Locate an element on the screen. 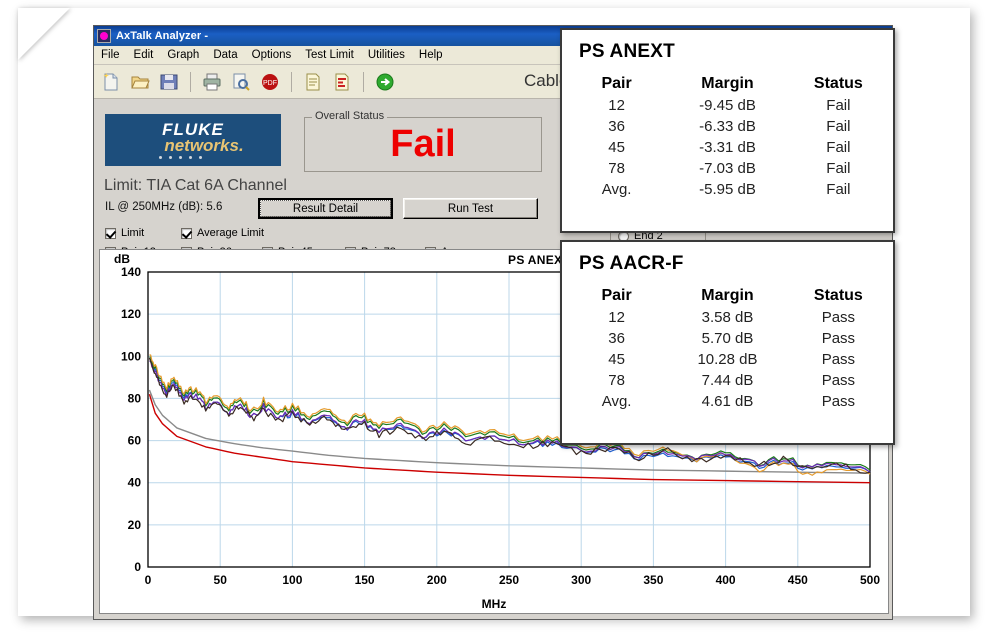 The image size is (992, 639). cell-margin: -7.03 dB is located at coordinates (727, 168).